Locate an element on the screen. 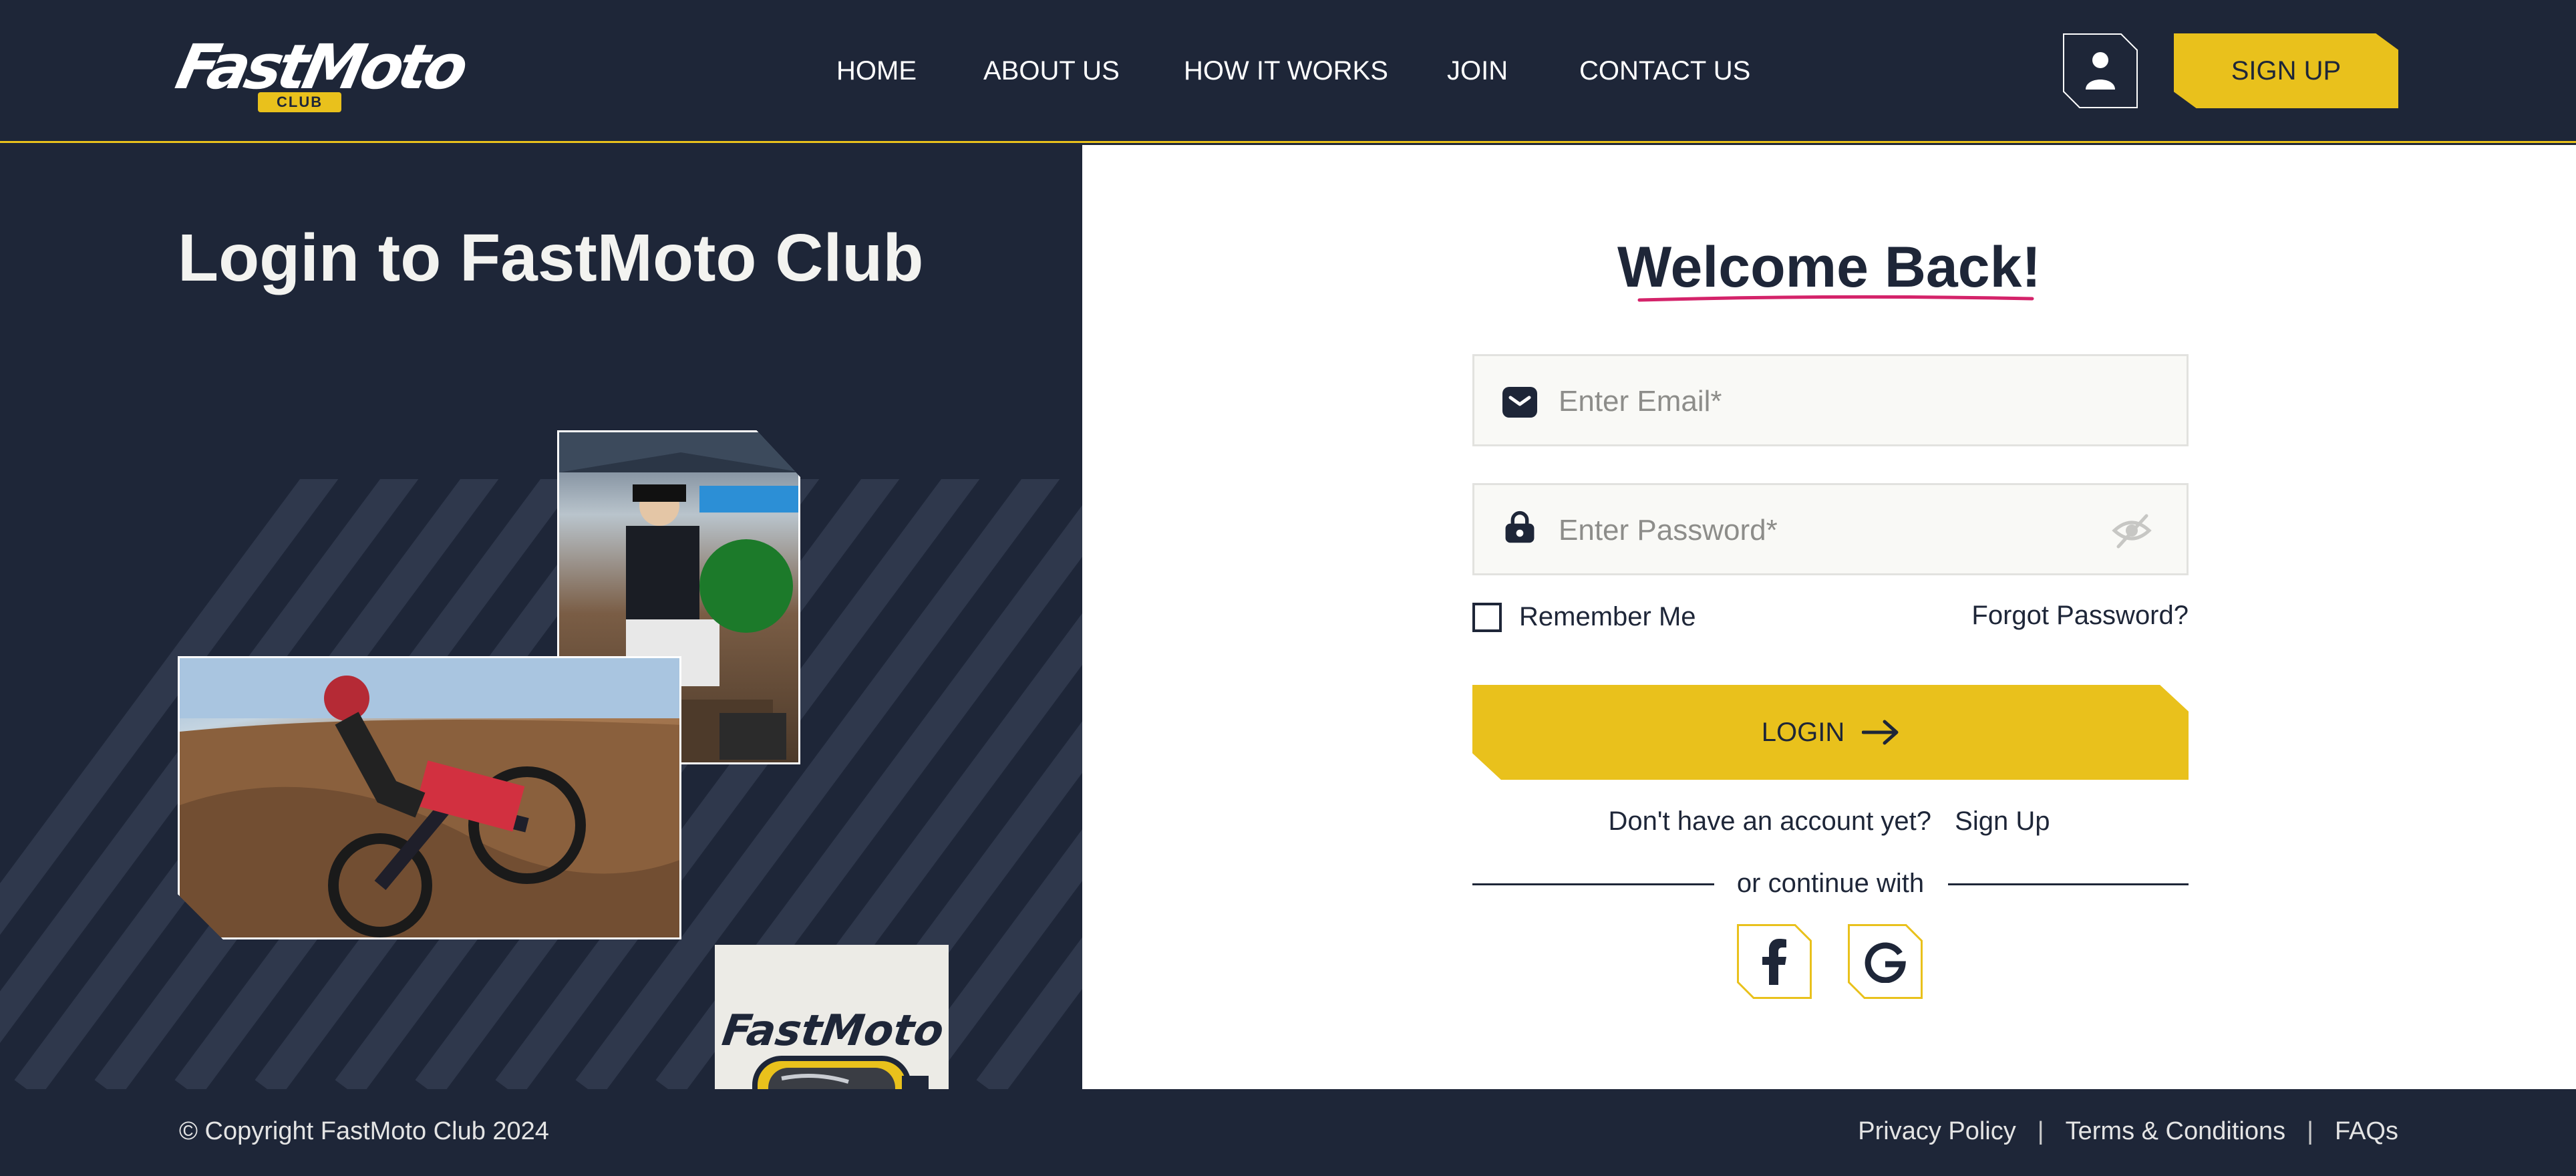 Image resolution: width=2576 pixels, height=1176 pixels. signup-prompt: Don't have an account yet? Sign Up is located at coordinates (1829, 822).